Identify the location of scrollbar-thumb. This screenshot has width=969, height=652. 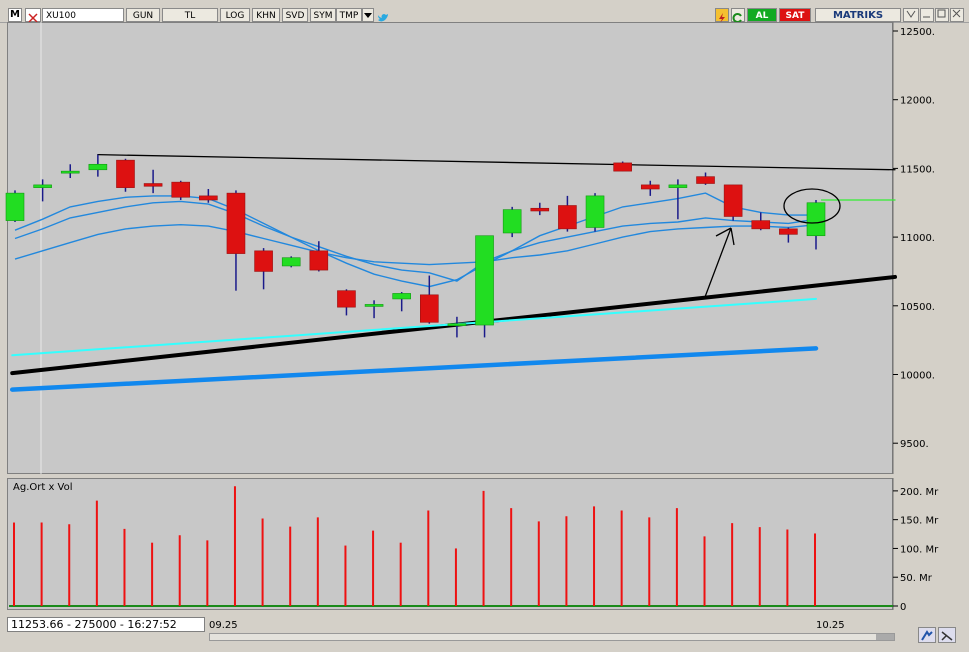
(885, 637).